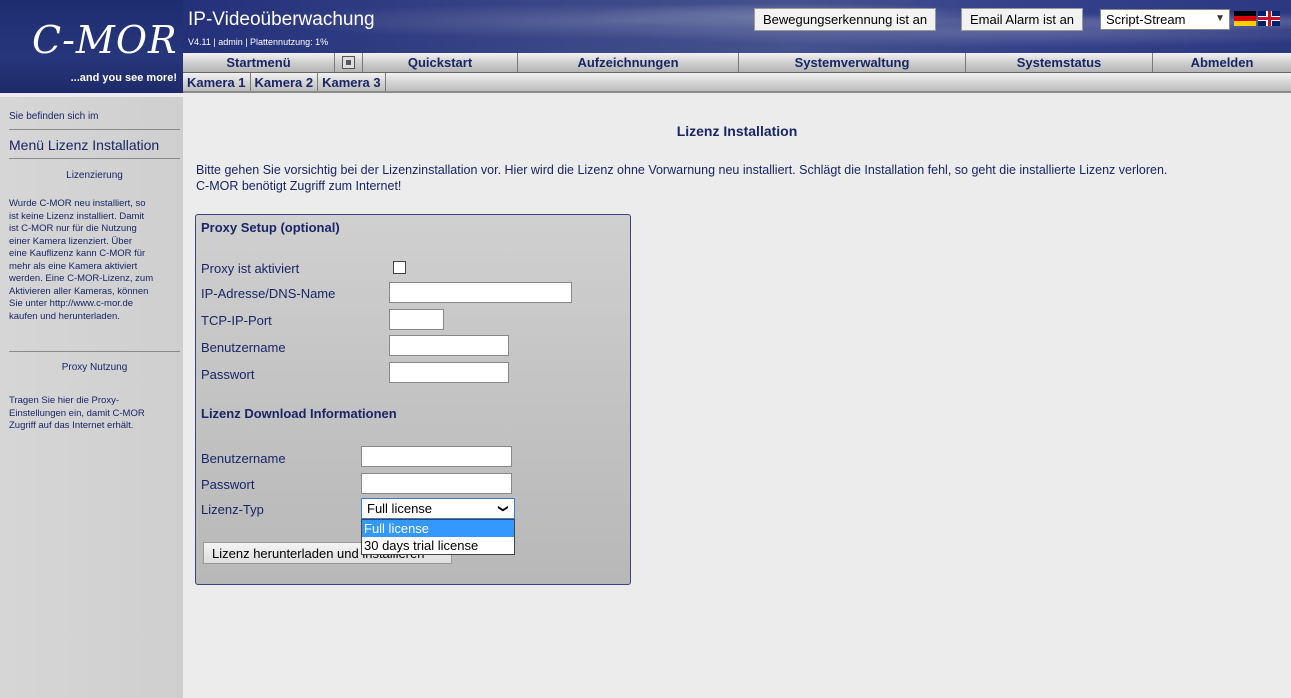 The height and width of the screenshot is (698, 1291). Describe the element at coordinates (77, 413) in the screenshot. I see `help-line: Einstellungen ein, damit C-MOR` at that location.